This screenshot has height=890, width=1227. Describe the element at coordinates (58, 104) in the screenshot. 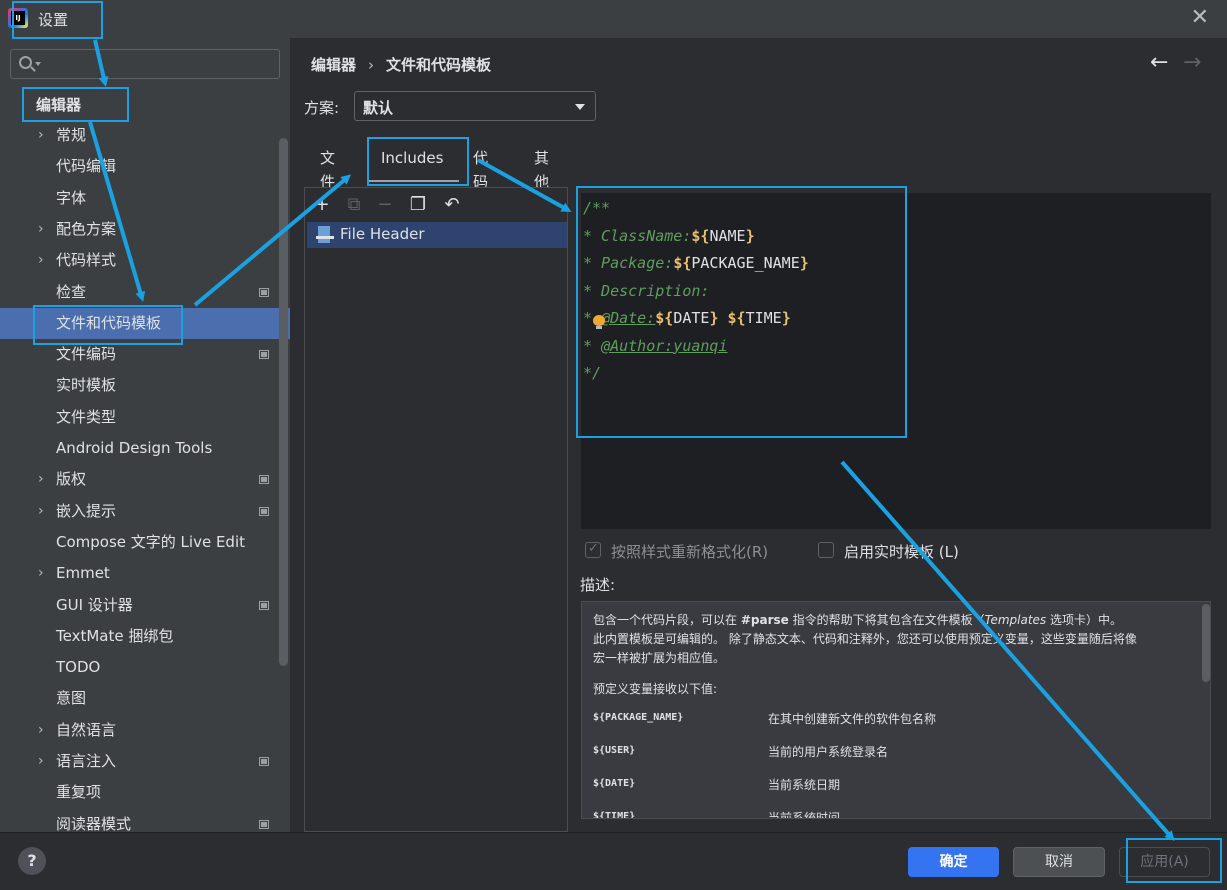

I see `sidebar-item-editor: 编辑器` at that location.